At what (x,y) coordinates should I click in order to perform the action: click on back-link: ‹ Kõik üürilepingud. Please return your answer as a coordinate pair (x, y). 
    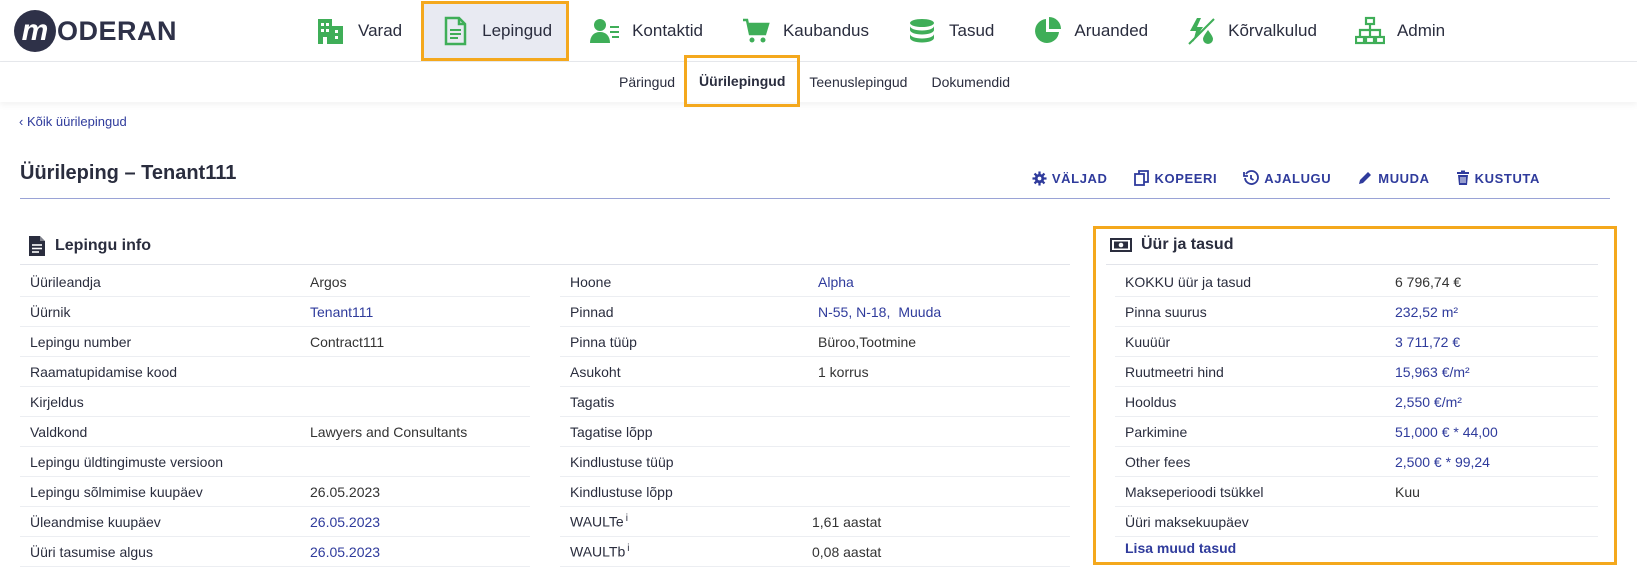
    Looking at the image, I should click on (73, 121).